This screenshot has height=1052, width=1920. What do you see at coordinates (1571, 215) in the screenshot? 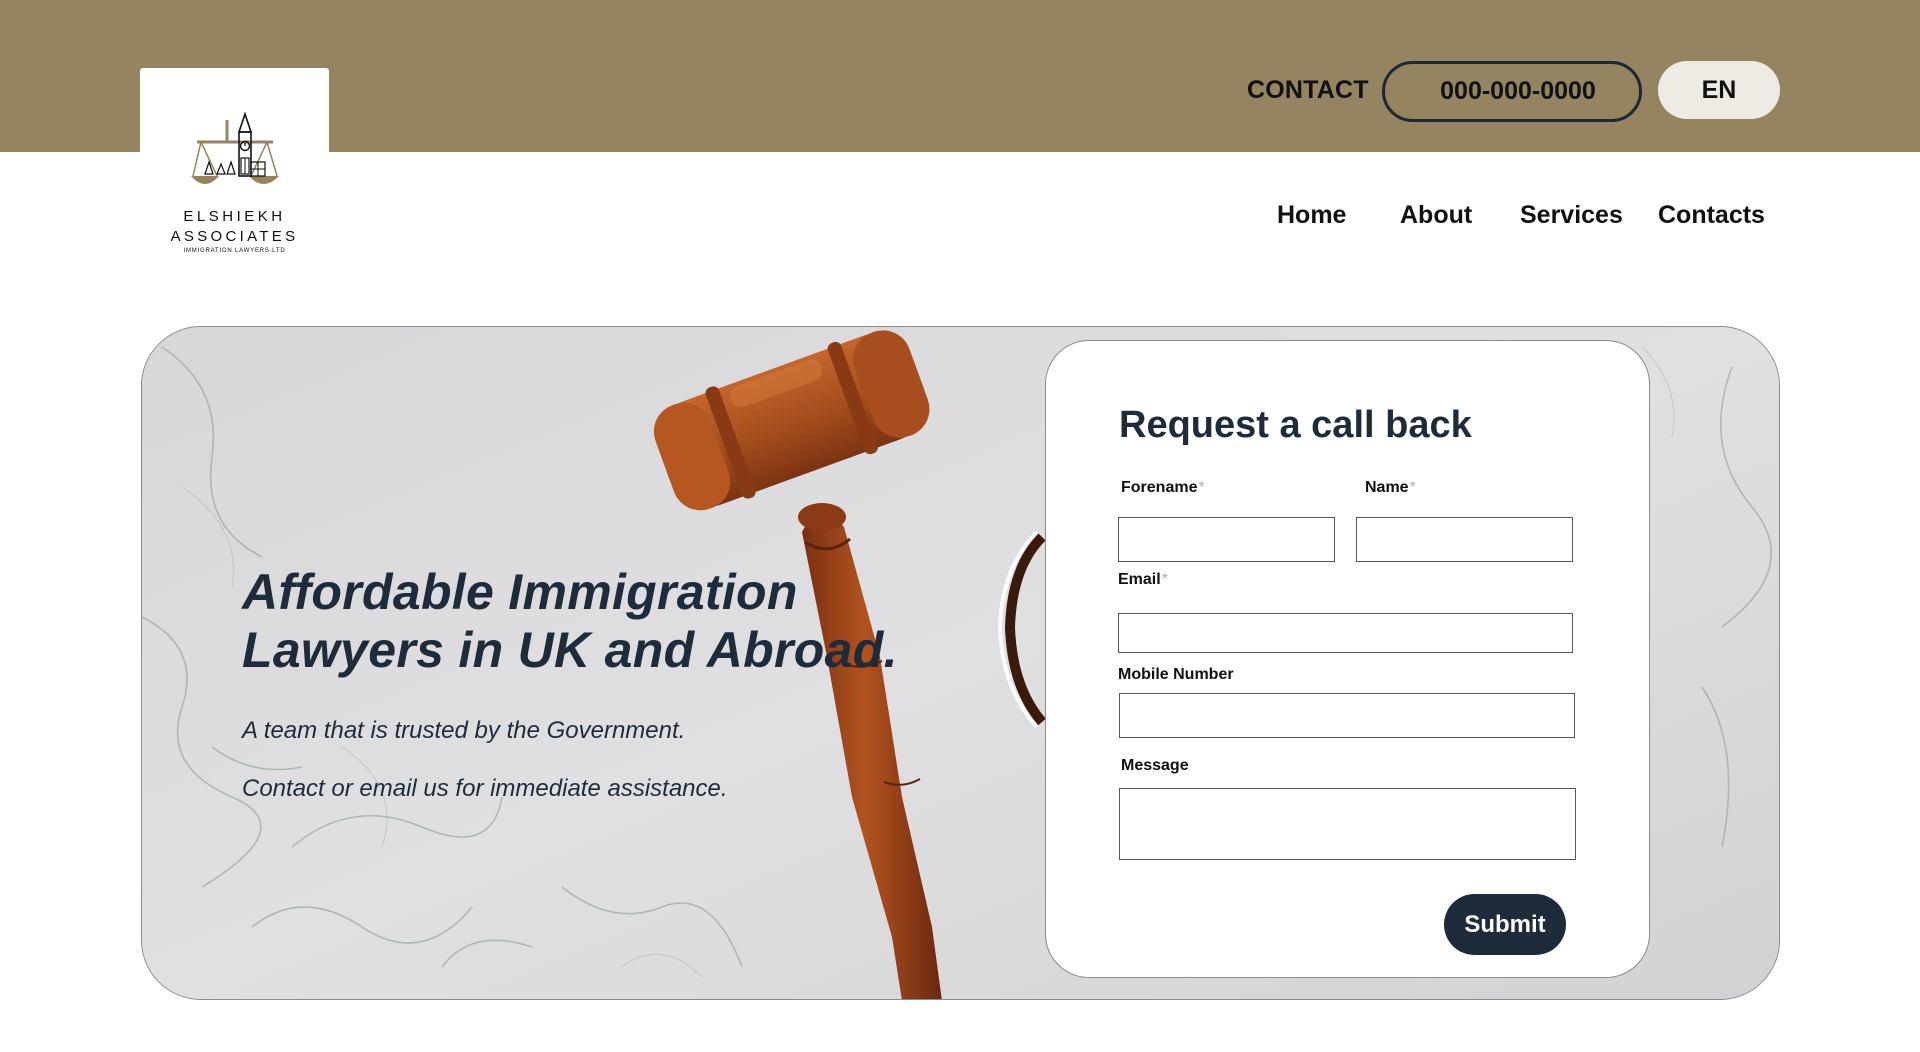
I see `nav-item-services: Services` at bounding box center [1571, 215].